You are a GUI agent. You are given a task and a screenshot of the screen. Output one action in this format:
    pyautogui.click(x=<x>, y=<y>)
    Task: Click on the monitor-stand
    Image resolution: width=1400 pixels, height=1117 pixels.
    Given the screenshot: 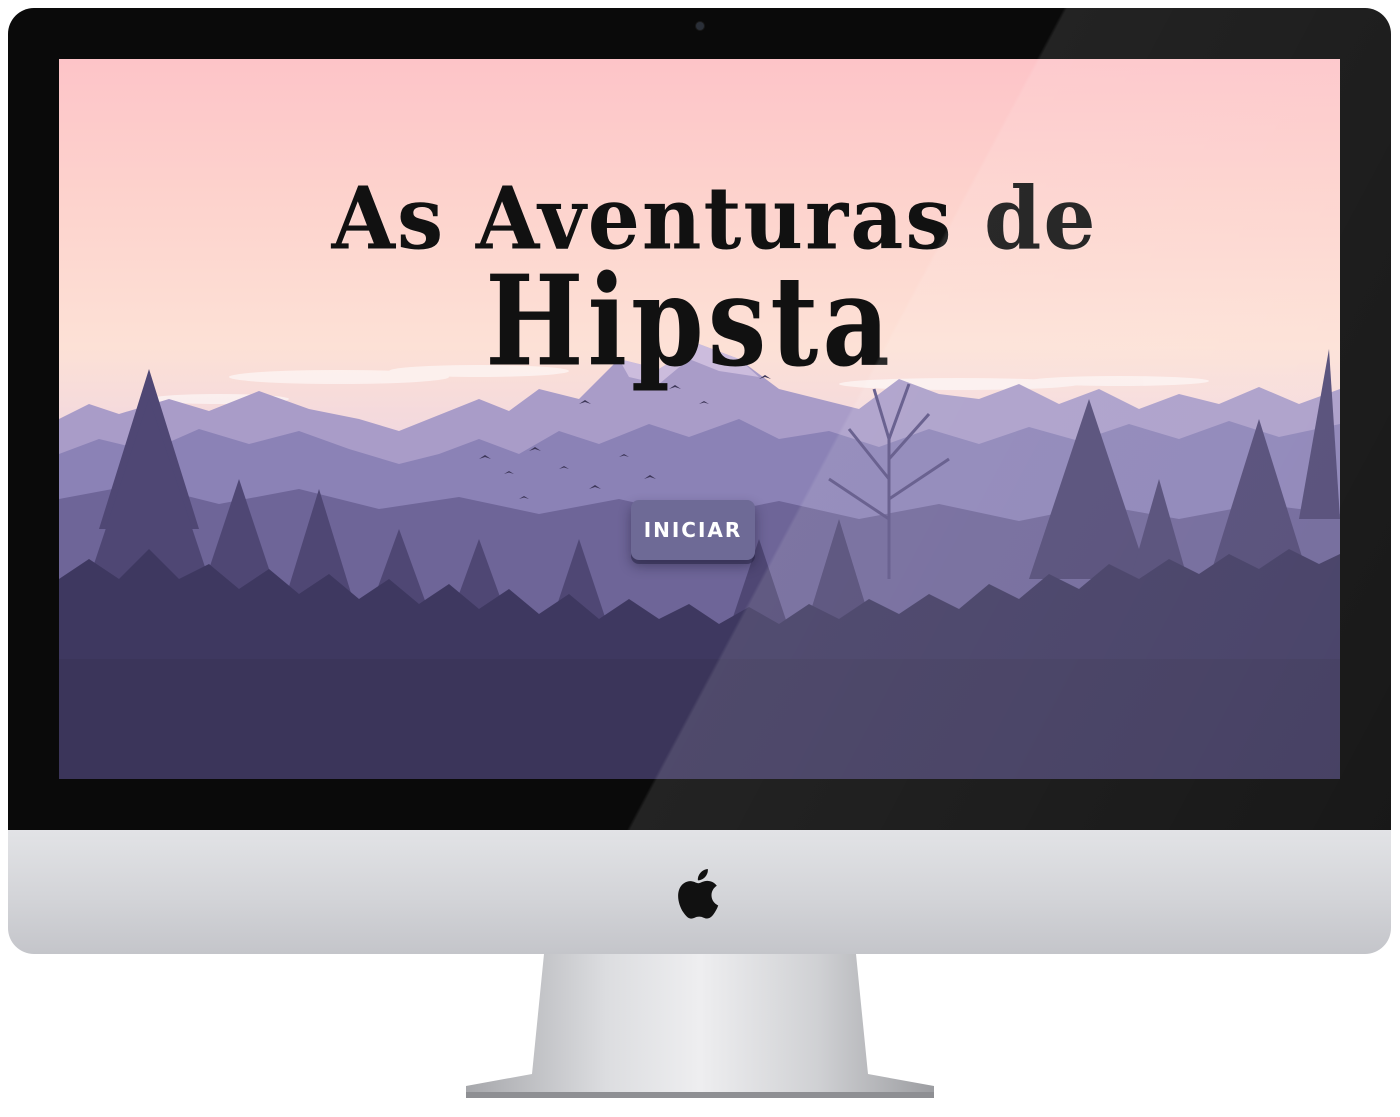 What is the action you would take?
    pyautogui.click(x=700, y=1026)
    